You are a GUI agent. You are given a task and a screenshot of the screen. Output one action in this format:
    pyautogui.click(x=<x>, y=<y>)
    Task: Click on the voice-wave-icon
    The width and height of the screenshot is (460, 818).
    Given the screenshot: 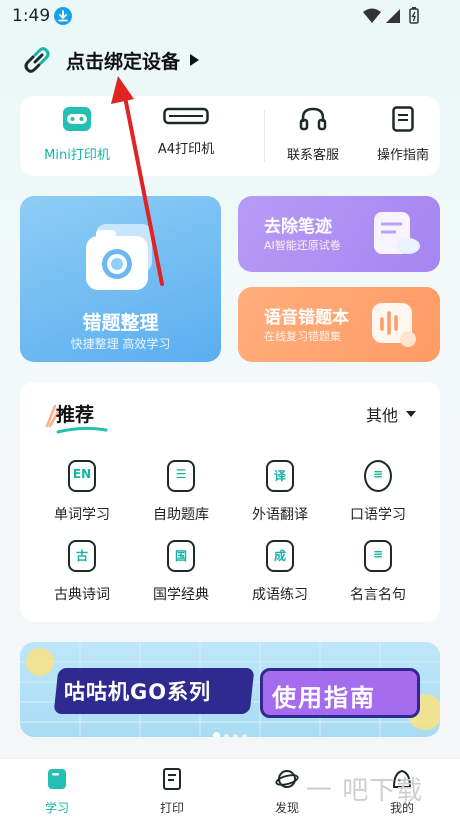 What is the action you would take?
    pyautogui.click(x=394, y=325)
    